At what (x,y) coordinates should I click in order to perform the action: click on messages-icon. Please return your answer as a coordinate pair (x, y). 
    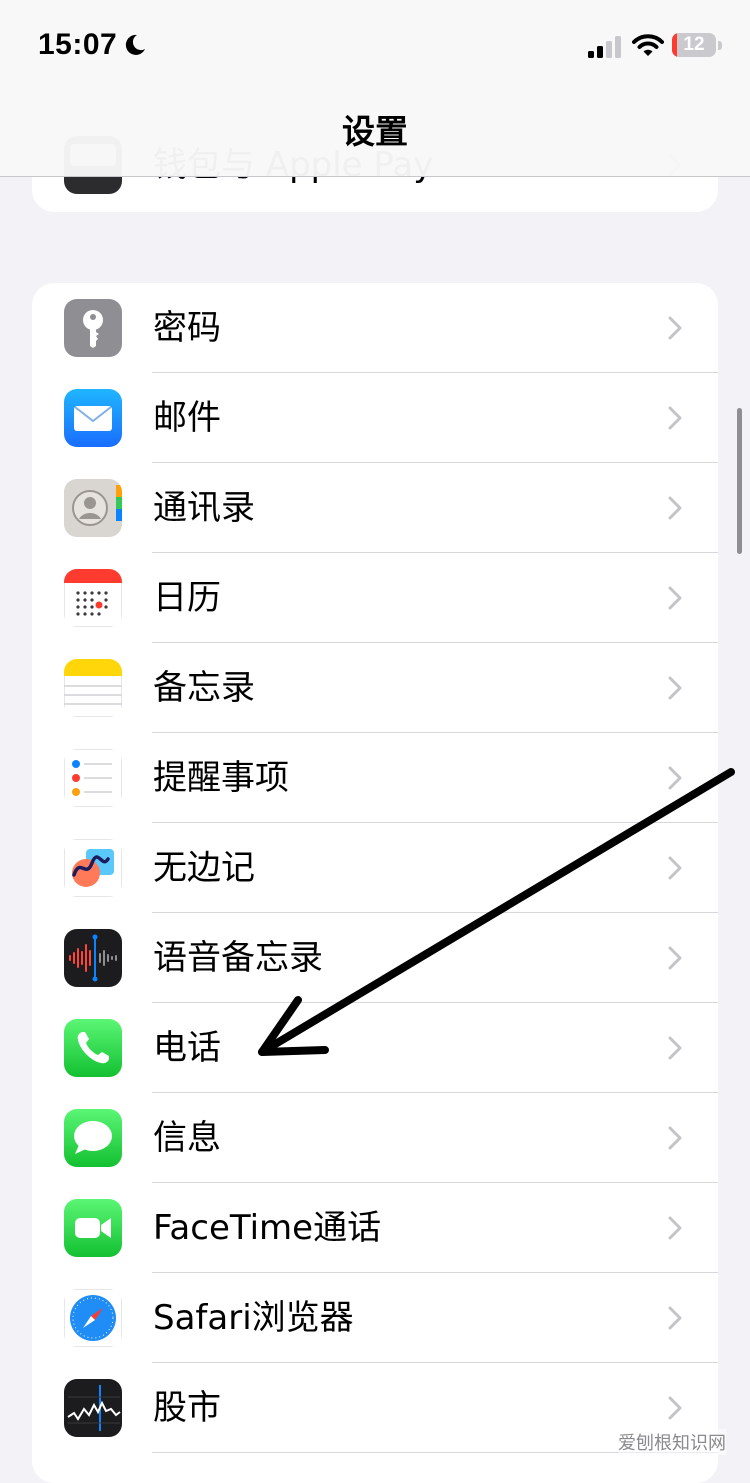
    Looking at the image, I should click on (93, 1138).